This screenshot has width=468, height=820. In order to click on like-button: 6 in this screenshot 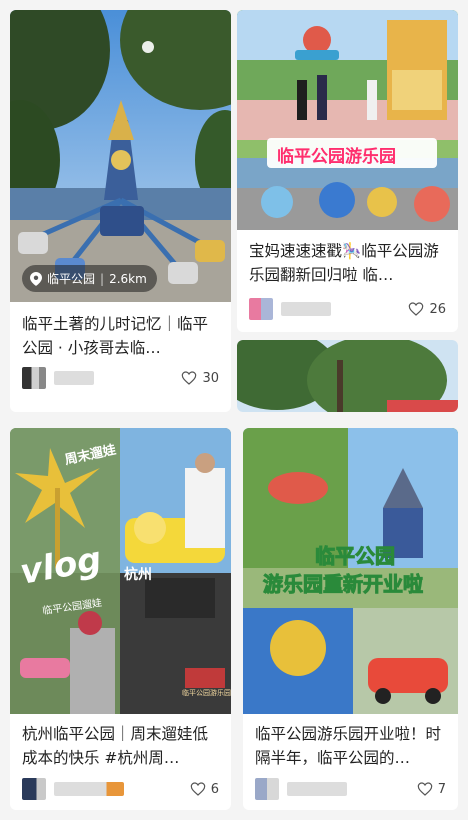, I will do `click(204, 789)`.